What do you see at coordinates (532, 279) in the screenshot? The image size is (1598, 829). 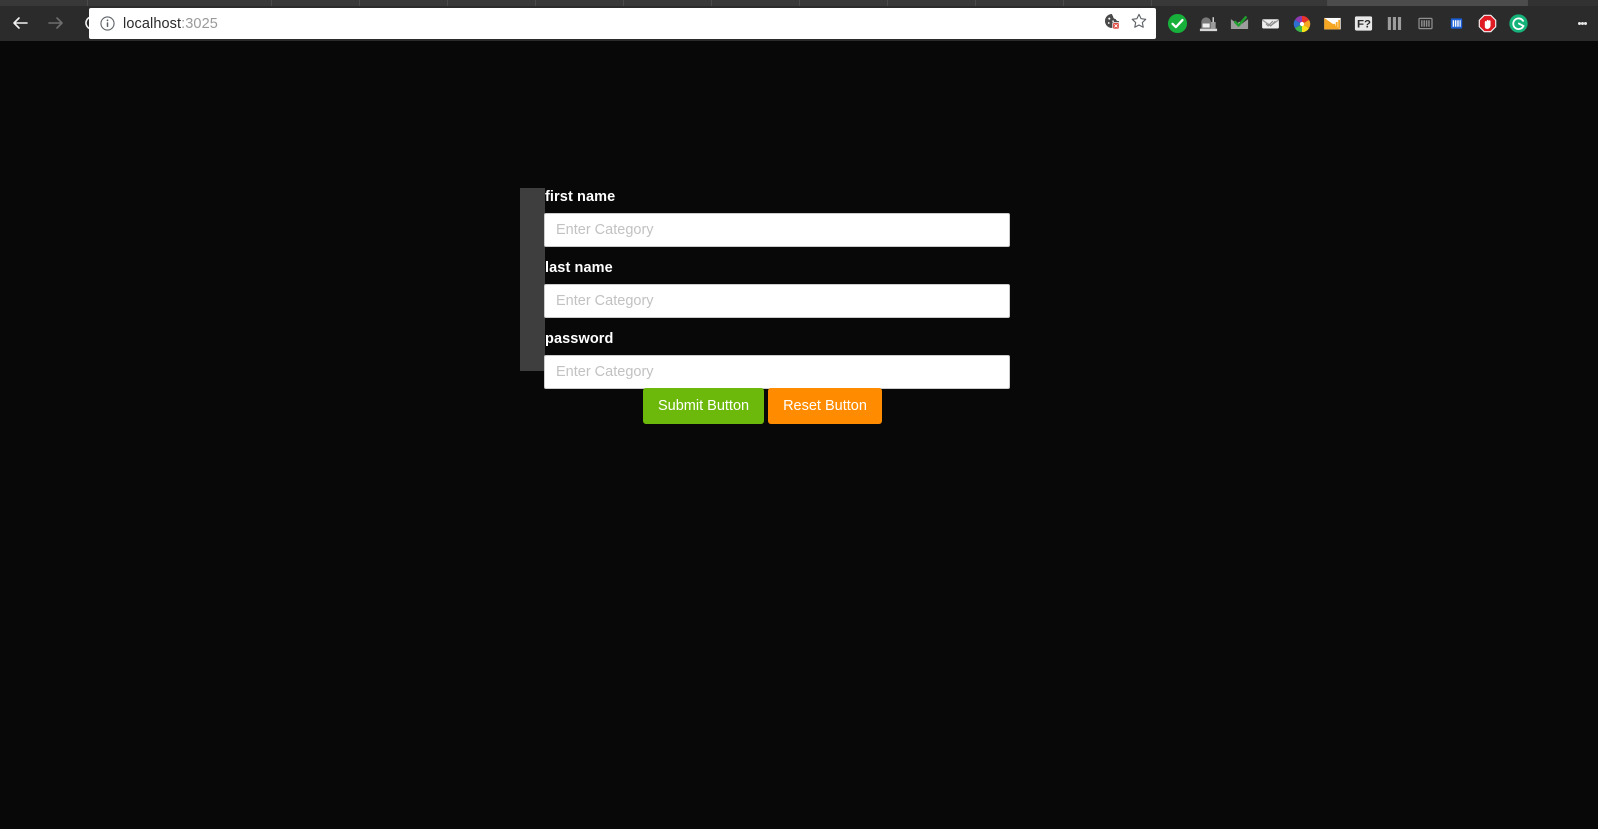 I see `form-left-accent-bar` at bounding box center [532, 279].